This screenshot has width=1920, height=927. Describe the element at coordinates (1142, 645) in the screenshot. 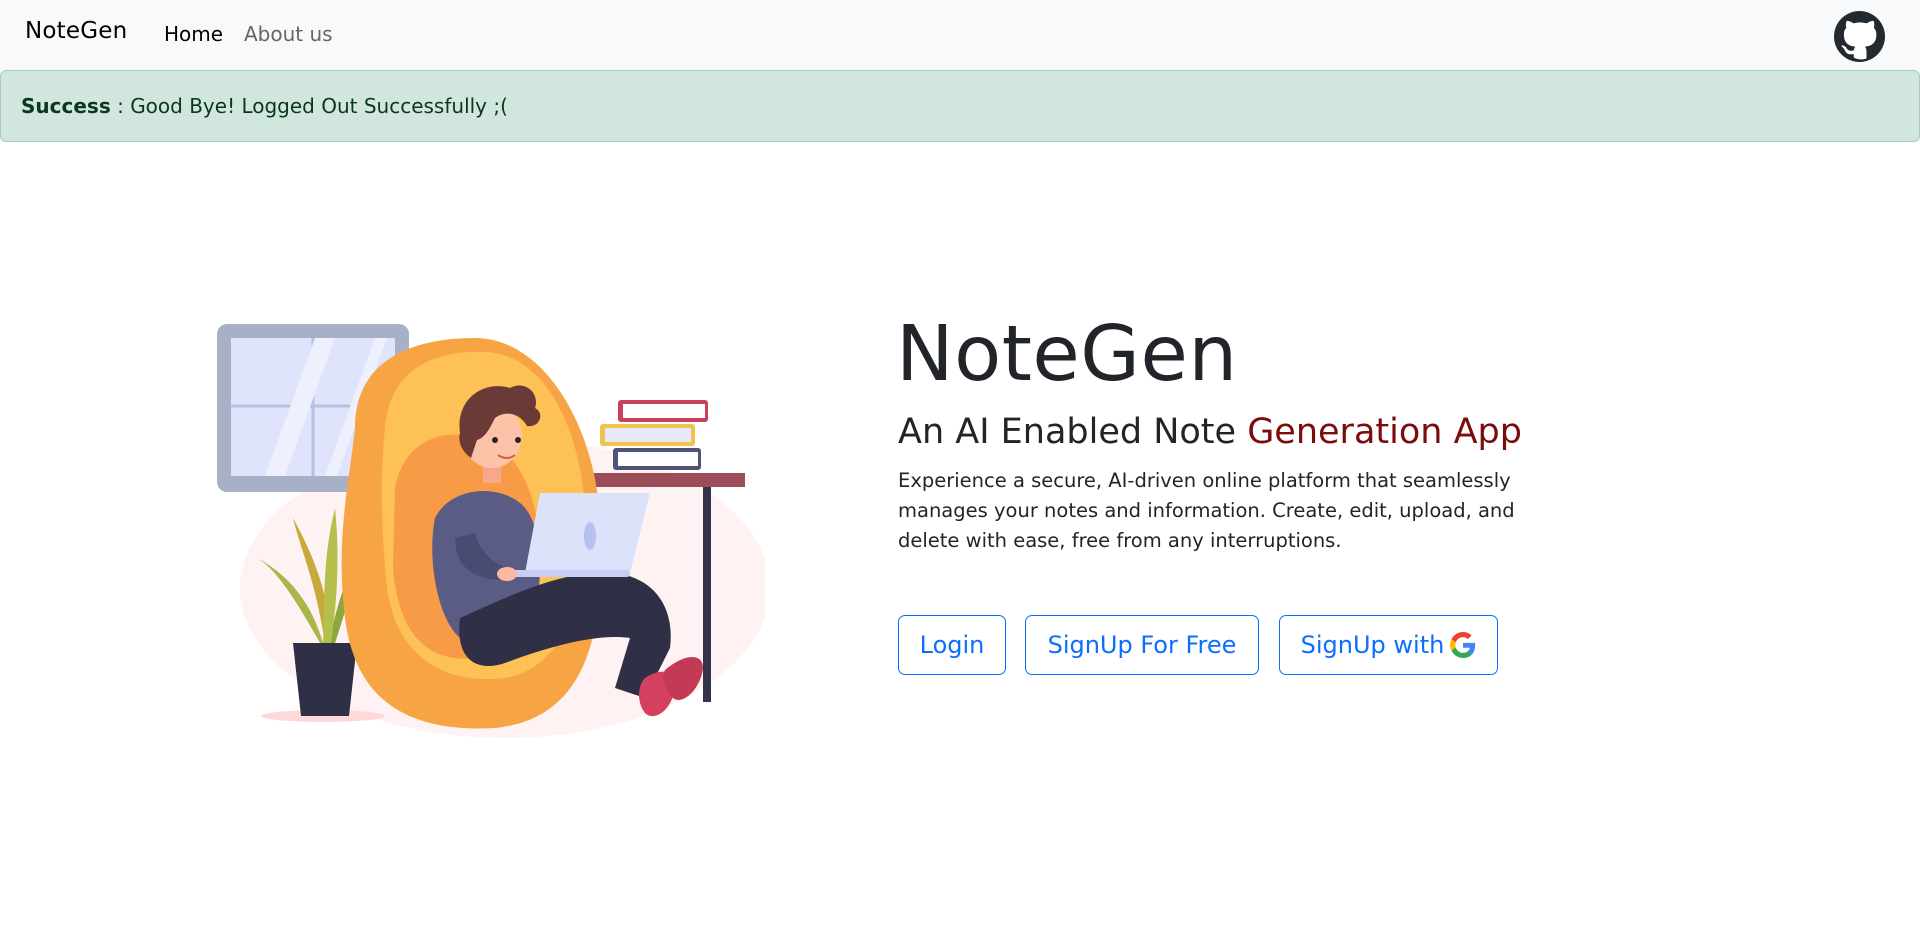

I see `signup-button: SignUp For Free` at that location.